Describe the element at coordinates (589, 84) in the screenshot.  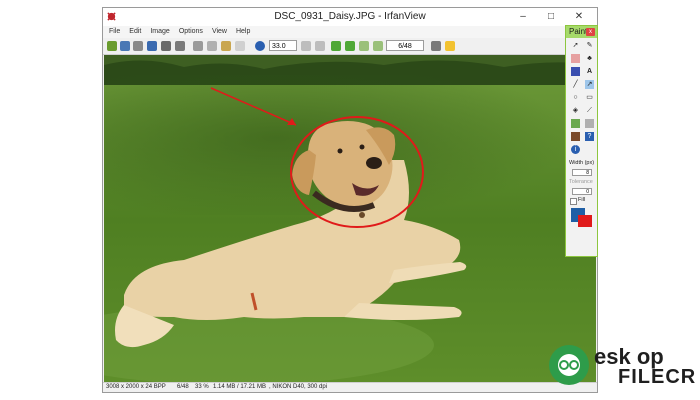
I see `arrow-tool-icon: ↗` at that location.